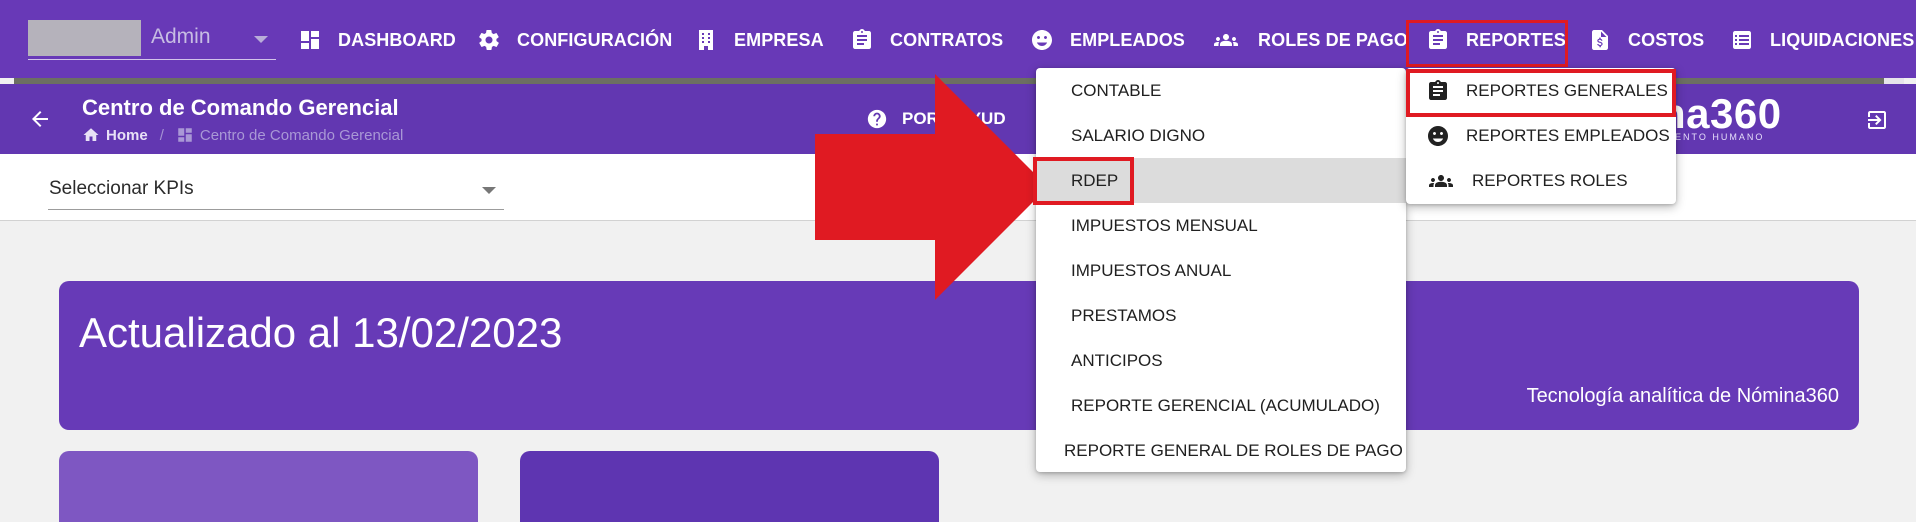  What do you see at coordinates (127, 135) in the screenshot?
I see `breadcrumb-home: Home` at bounding box center [127, 135].